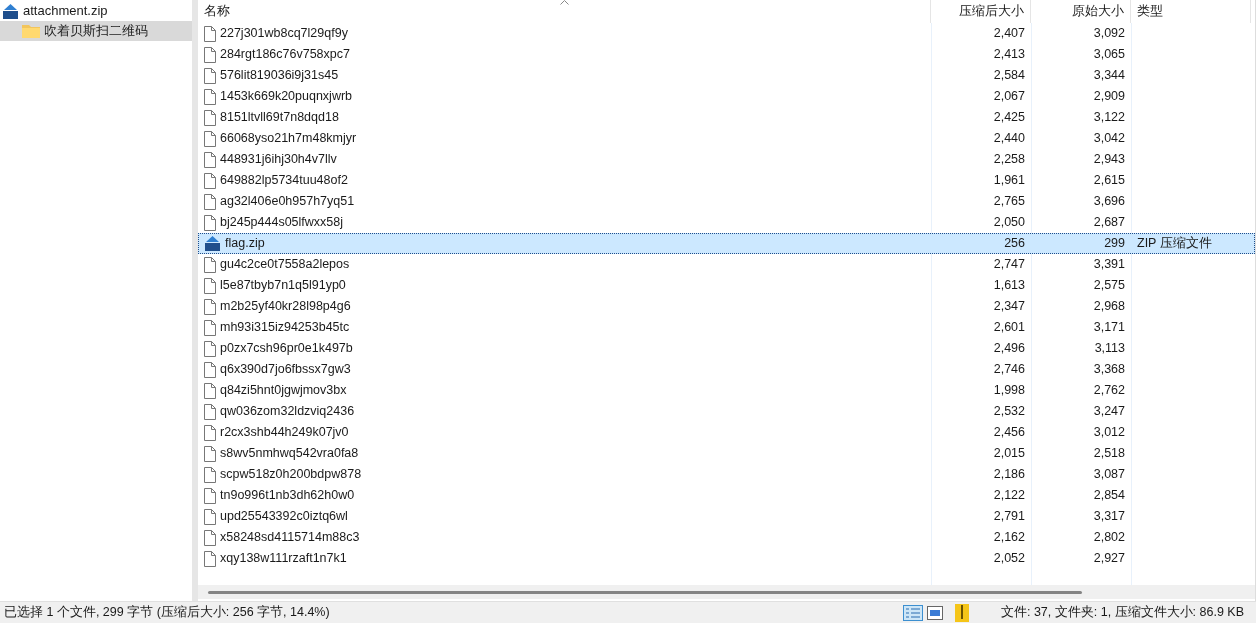 The width and height of the screenshot is (1256, 623). Describe the element at coordinates (1009, 286) in the screenshot. I see `compressed-size: 1,613` at that location.